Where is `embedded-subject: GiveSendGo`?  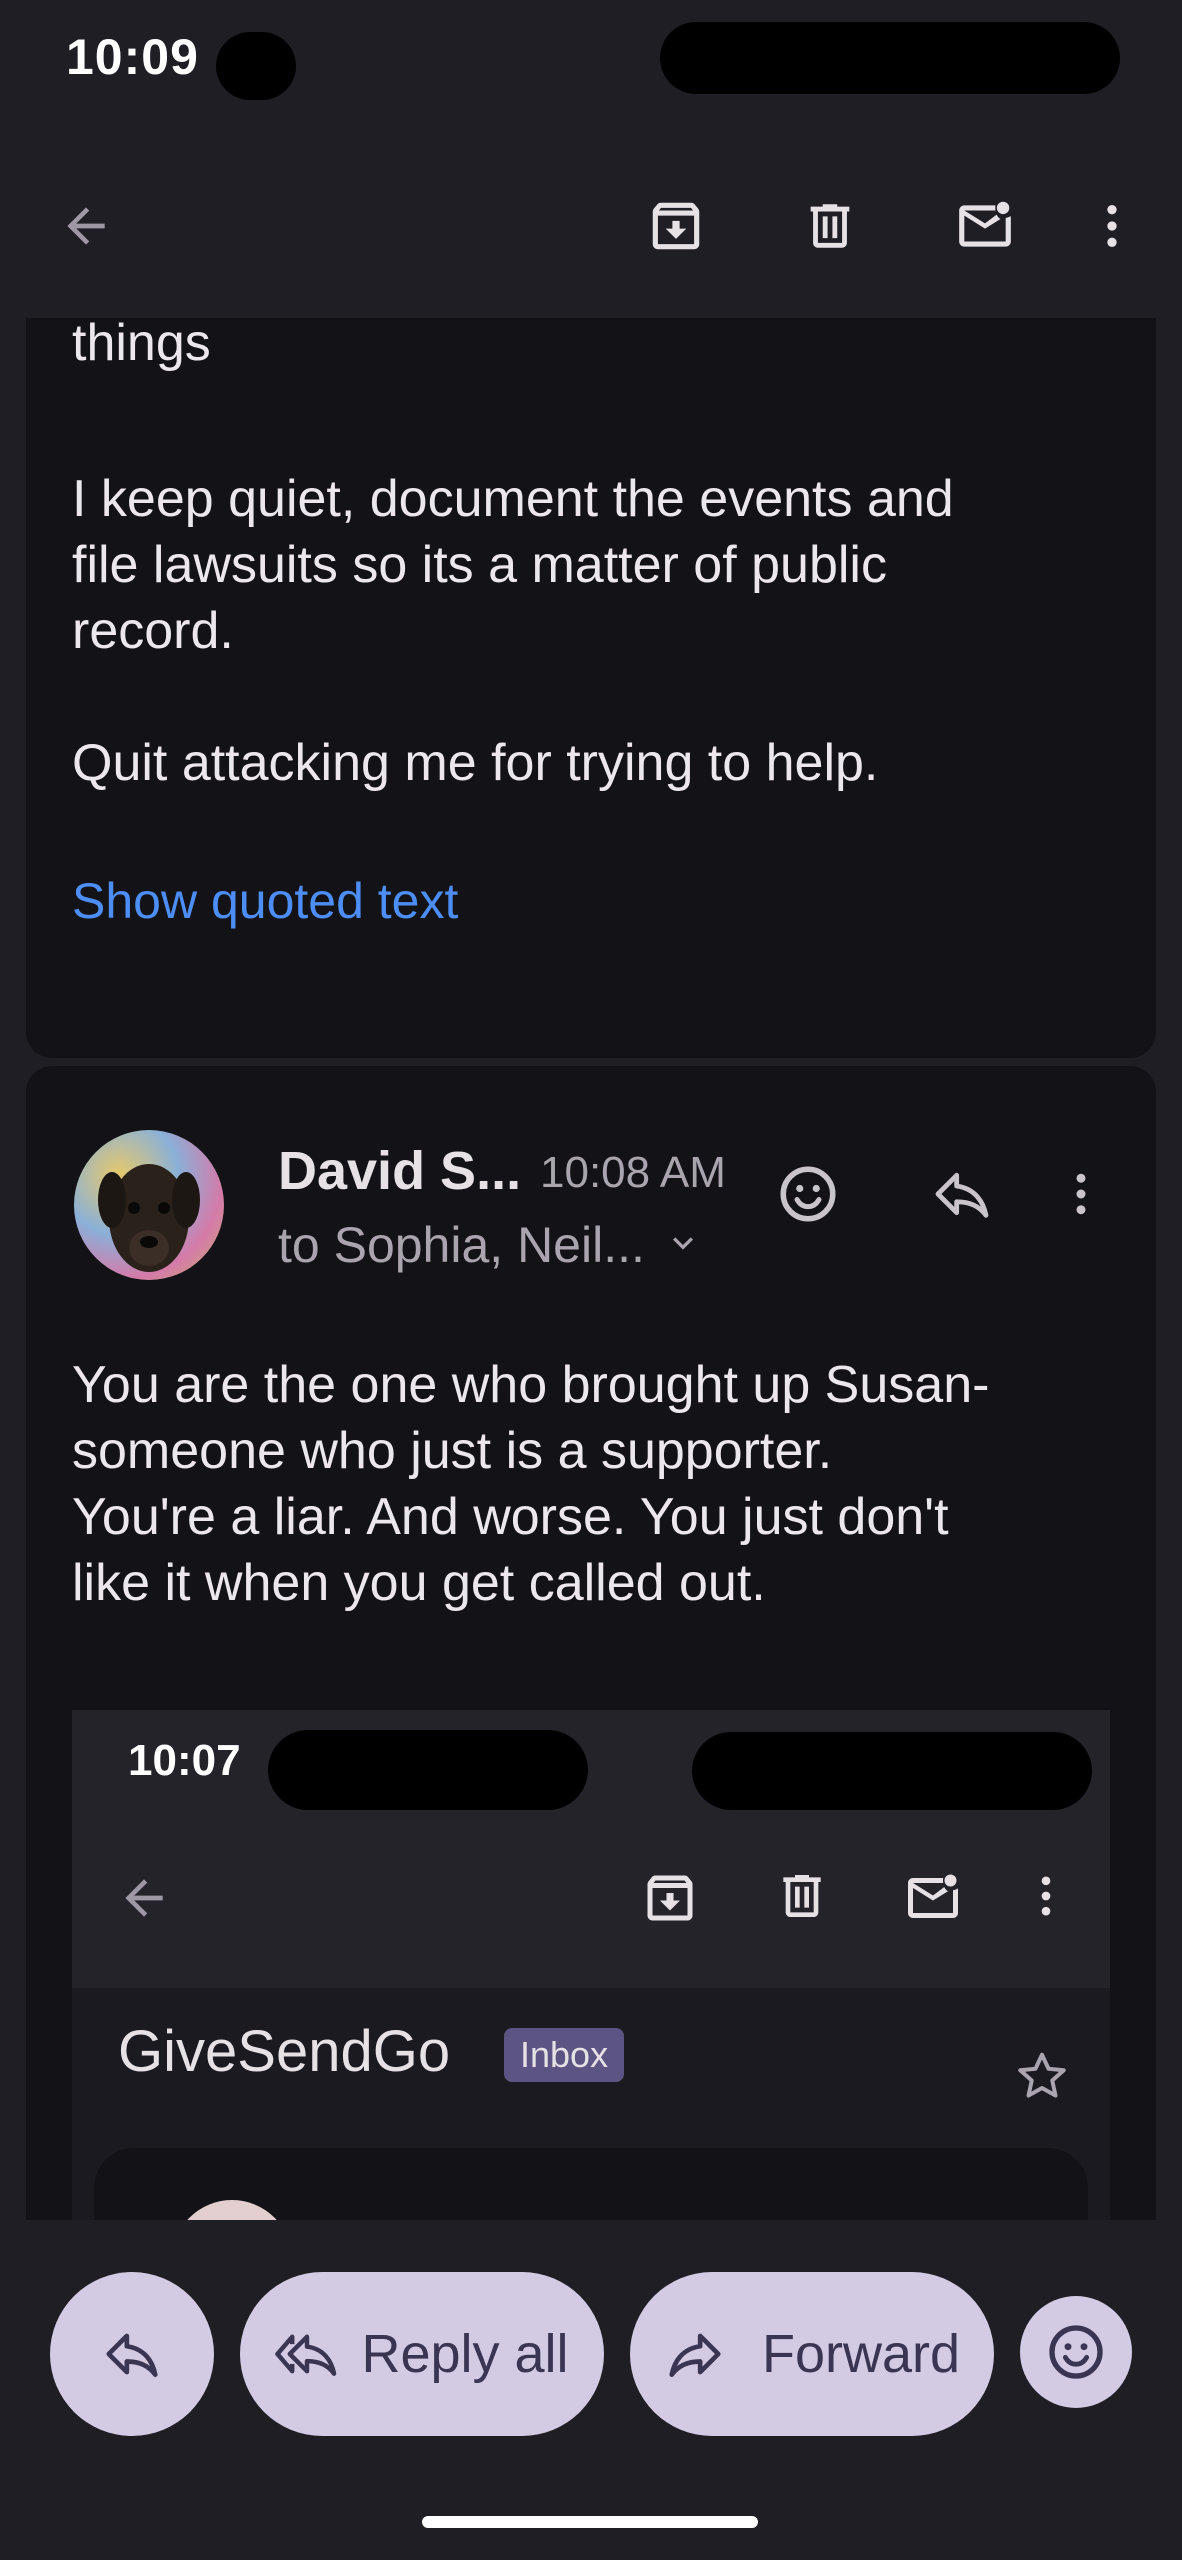
embedded-subject: GiveSendGo is located at coordinates (284, 2051).